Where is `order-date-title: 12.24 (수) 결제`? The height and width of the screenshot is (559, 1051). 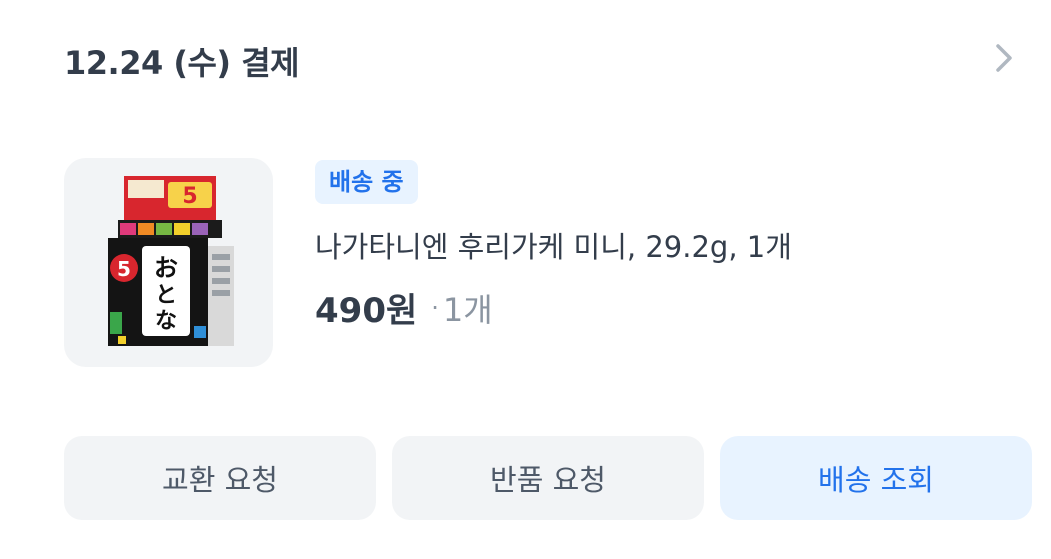 order-date-title: 12.24 (수) 결제 is located at coordinates (182, 63).